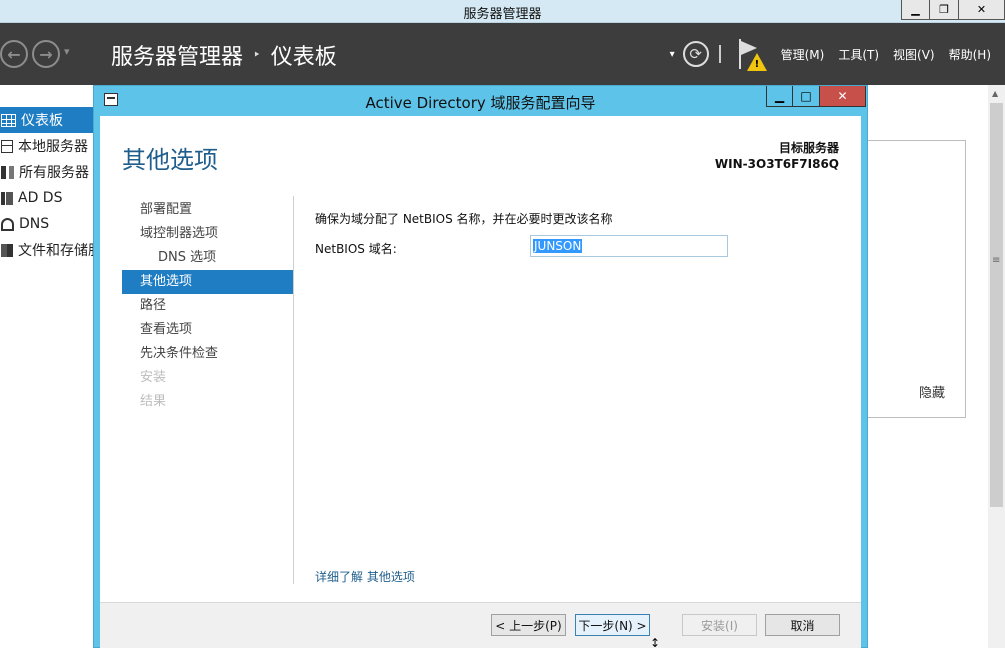 This screenshot has height=648, width=1005. I want to click on window-close-button: ✕, so click(982, 10).